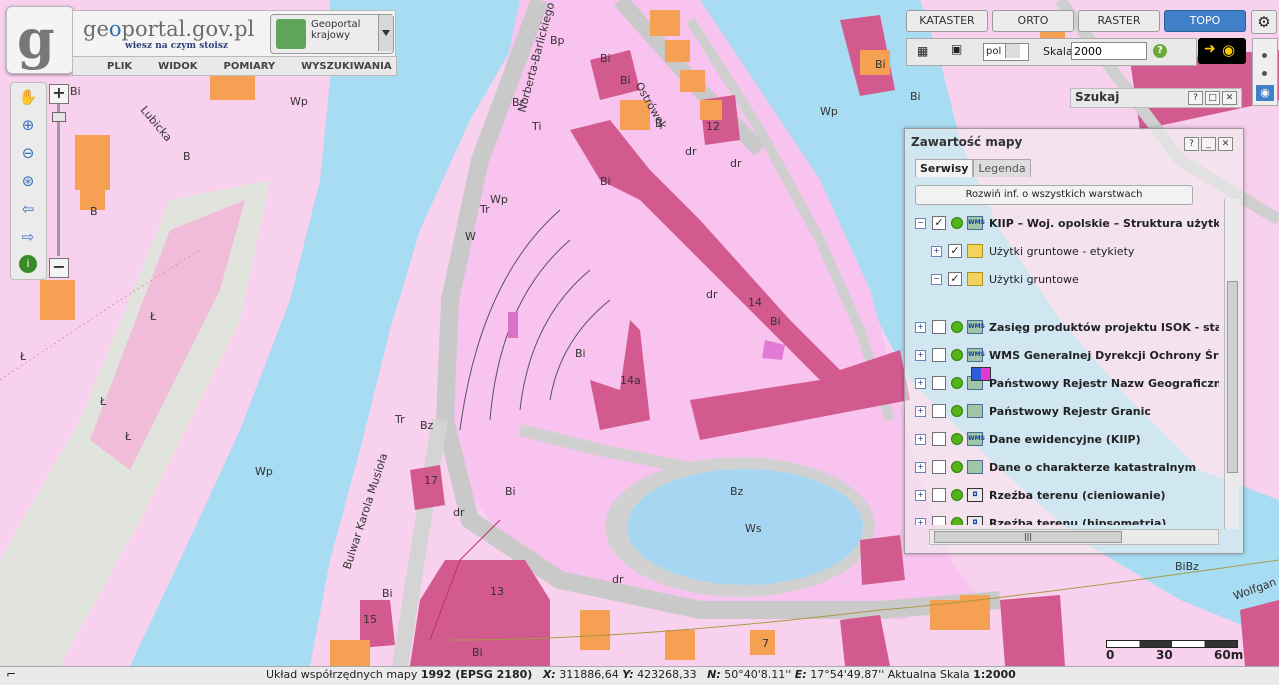  Describe the element at coordinates (1054, 195) in the screenshot. I see `expand-all-layers-button: Rozwiń inf. o wszystkich warstwach` at that location.